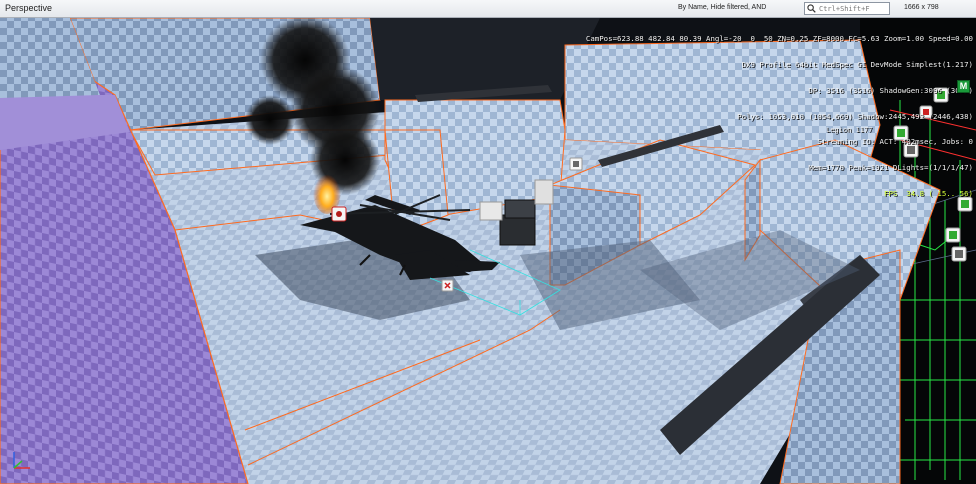 This screenshot has height=484, width=976. What do you see at coordinates (963, 86) in the screenshot?
I see `mode-badge: M` at bounding box center [963, 86].